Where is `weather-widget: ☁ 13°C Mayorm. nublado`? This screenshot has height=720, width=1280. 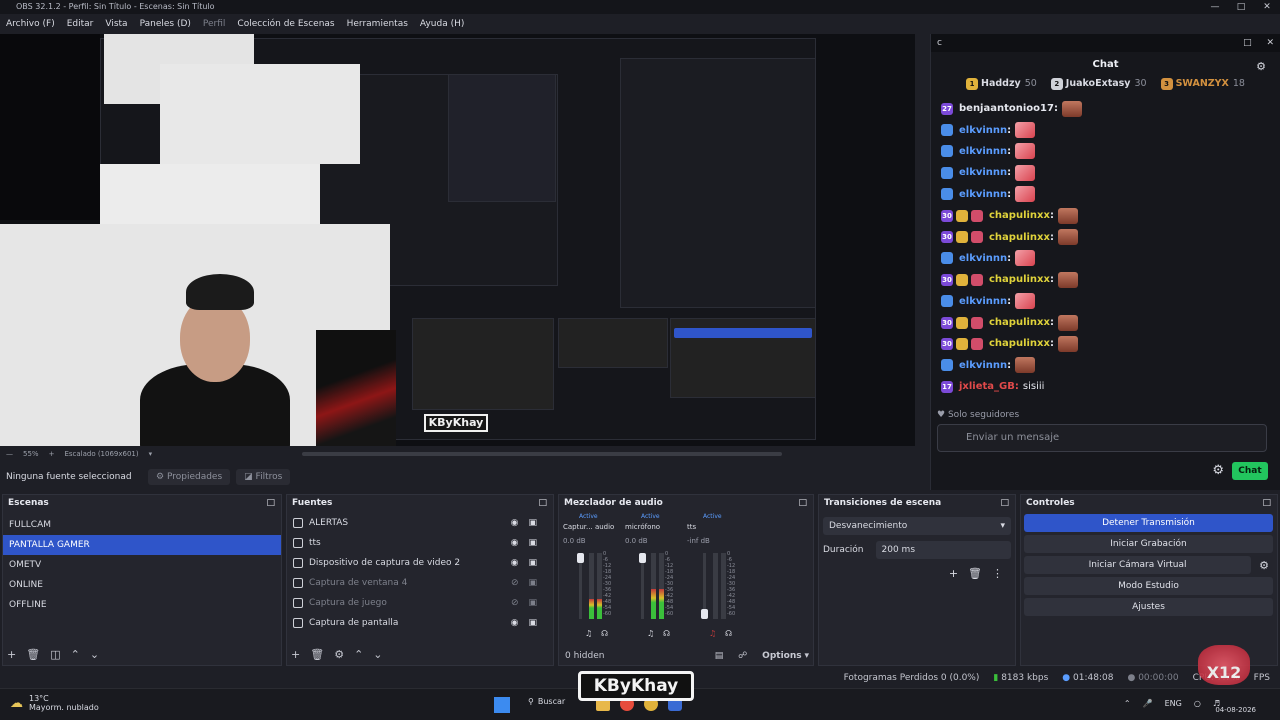 weather-widget: ☁ 13°C Mayorm. nublado is located at coordinates (54, 703).